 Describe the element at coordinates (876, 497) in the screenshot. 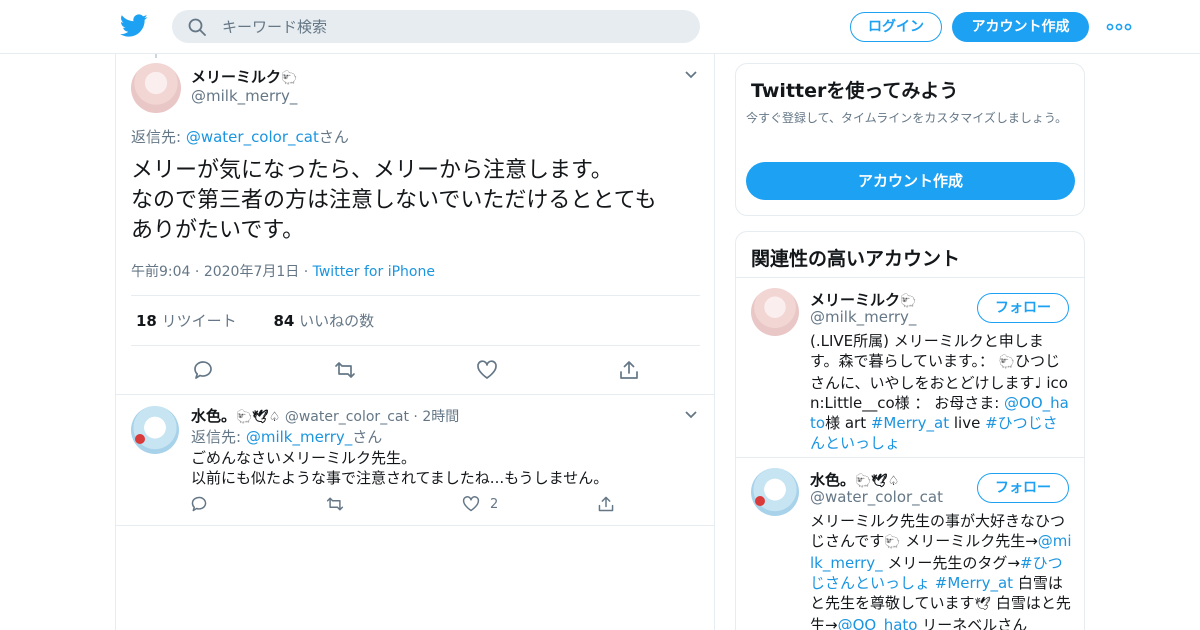

I see `account-handle: @water_color_cat` at that location.